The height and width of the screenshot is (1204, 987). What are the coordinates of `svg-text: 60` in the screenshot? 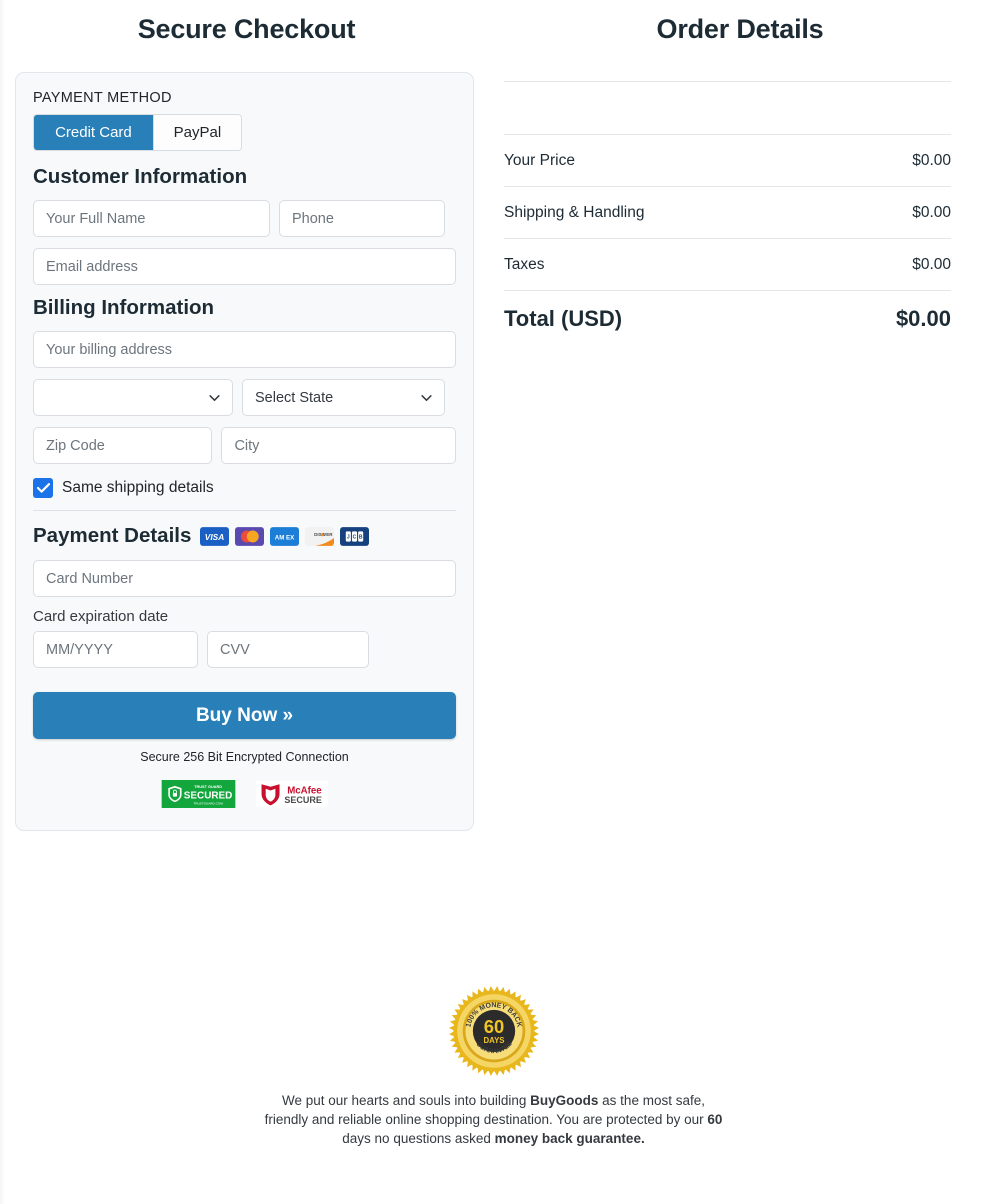 It's located at (493, 1026).